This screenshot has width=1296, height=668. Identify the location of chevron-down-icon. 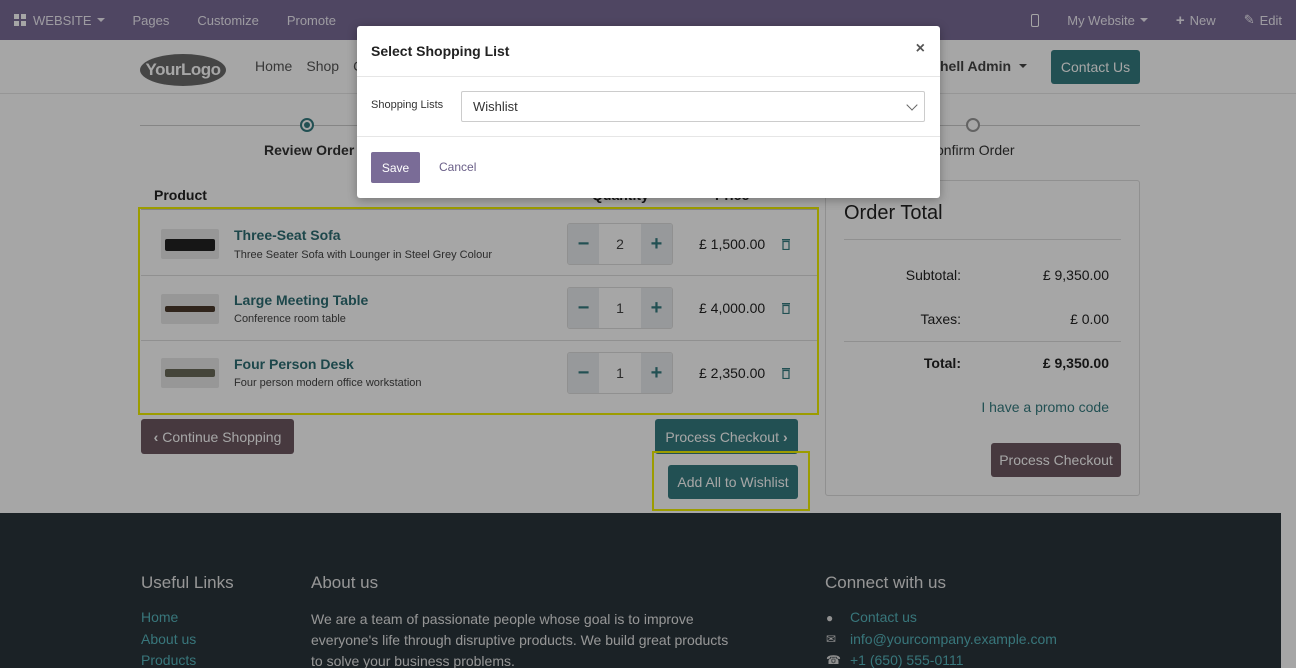
(912, 105).